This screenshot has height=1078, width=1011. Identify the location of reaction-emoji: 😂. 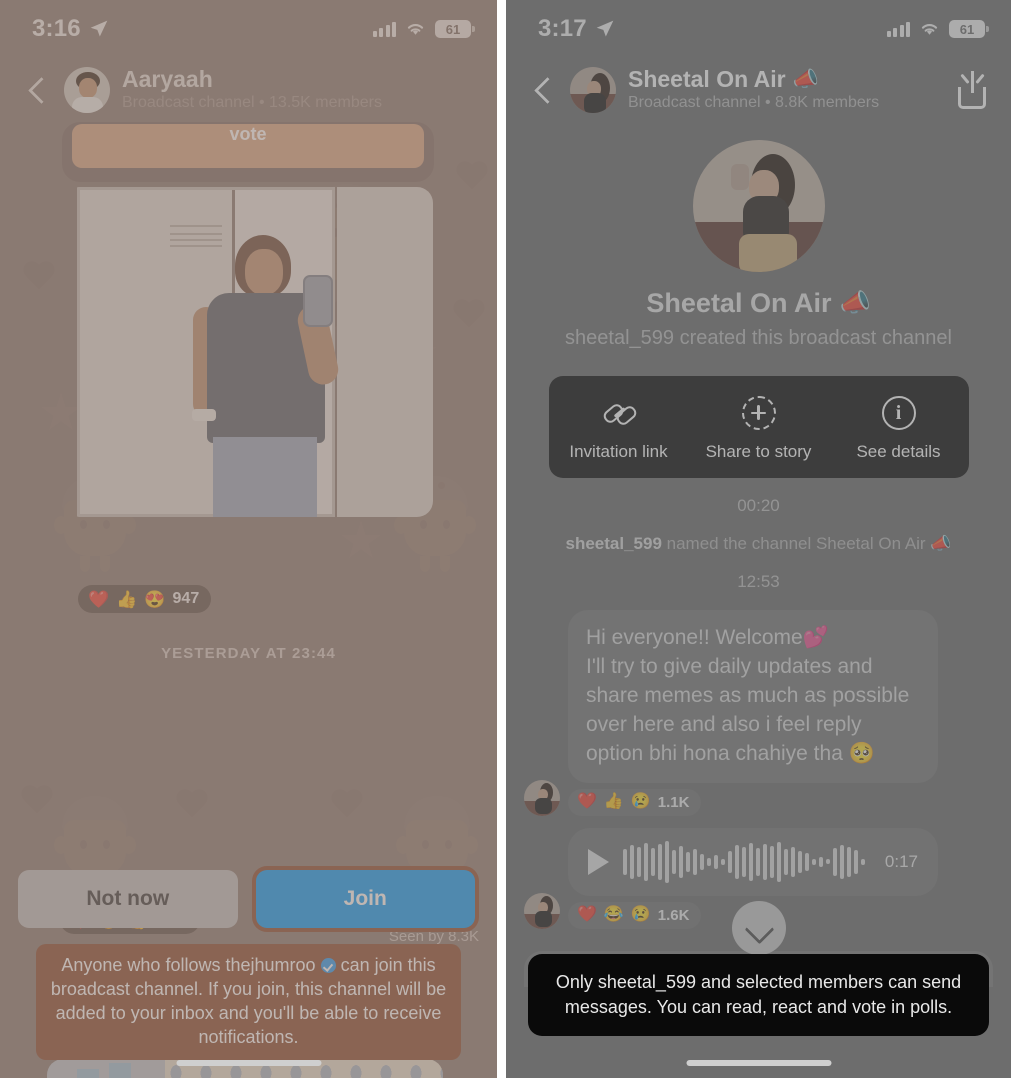
(613, 915).